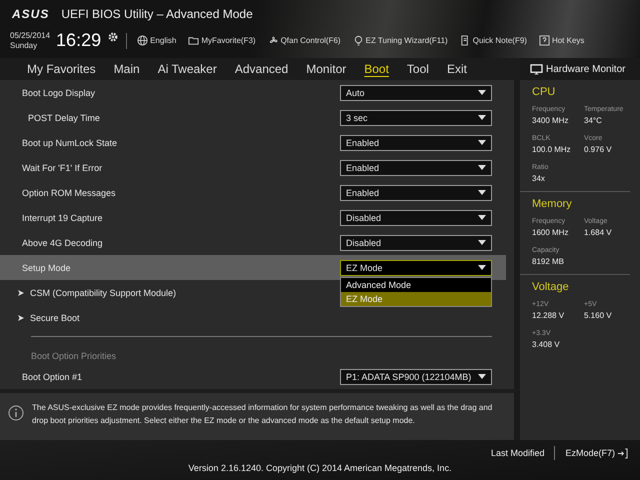 Image resolution: width=640 pixels, height=480 pixels. What do you see at coordinates (304, 40) in the screenshot?
I see `toolbar-button: Qfan Control(F6)` at bounding box center [304, 40].